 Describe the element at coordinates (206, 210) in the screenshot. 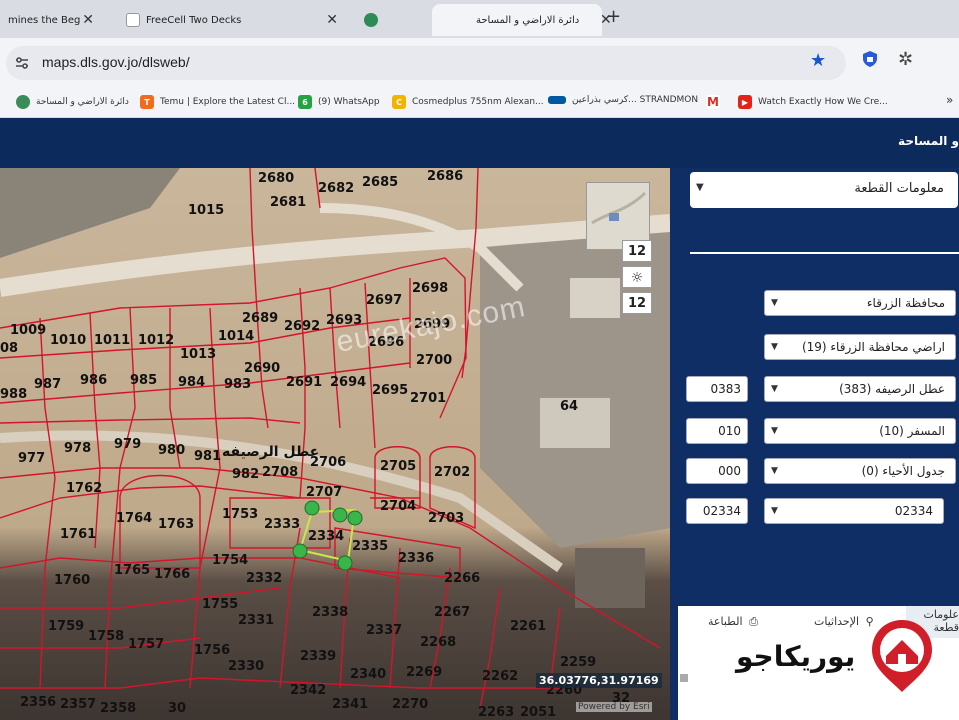

I see `parcel-number-label: 1015` at that location.